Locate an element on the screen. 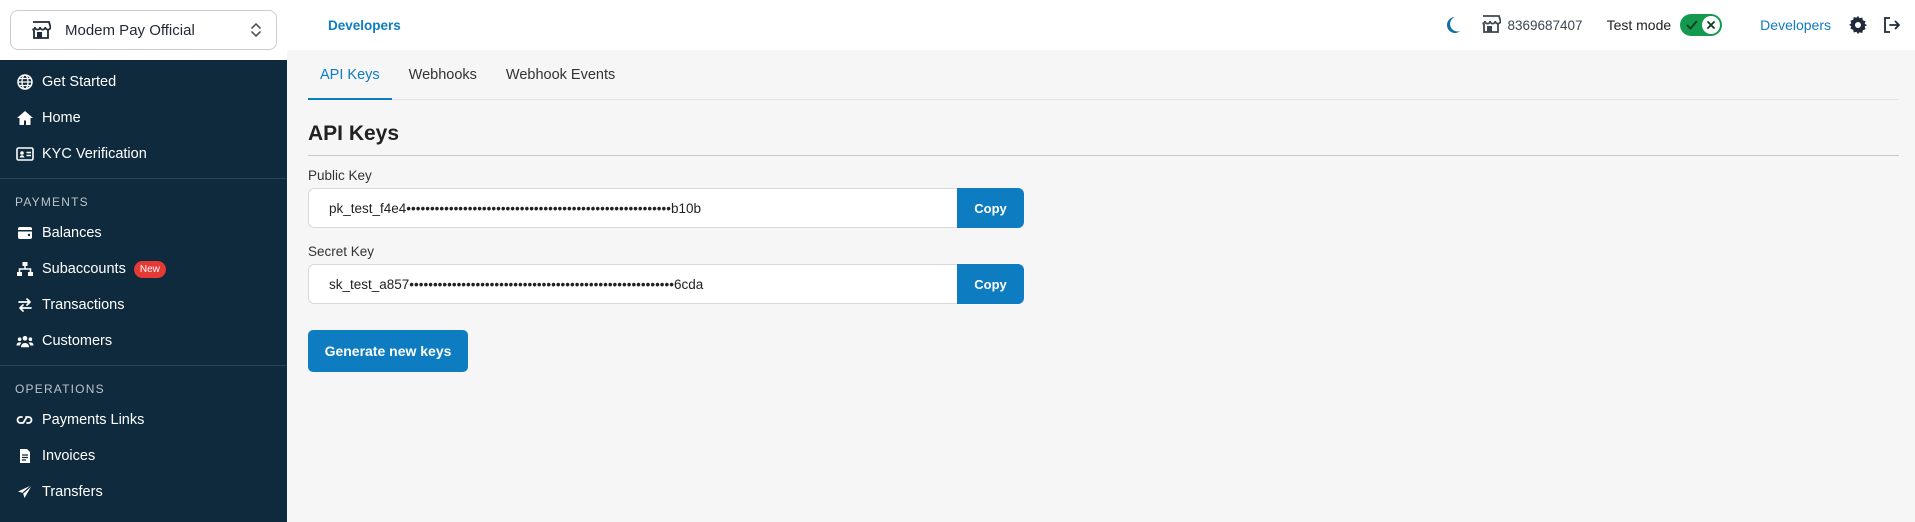 This screenshot has height=522, width=1915. public-key-input is located at coordinates (632, 208).